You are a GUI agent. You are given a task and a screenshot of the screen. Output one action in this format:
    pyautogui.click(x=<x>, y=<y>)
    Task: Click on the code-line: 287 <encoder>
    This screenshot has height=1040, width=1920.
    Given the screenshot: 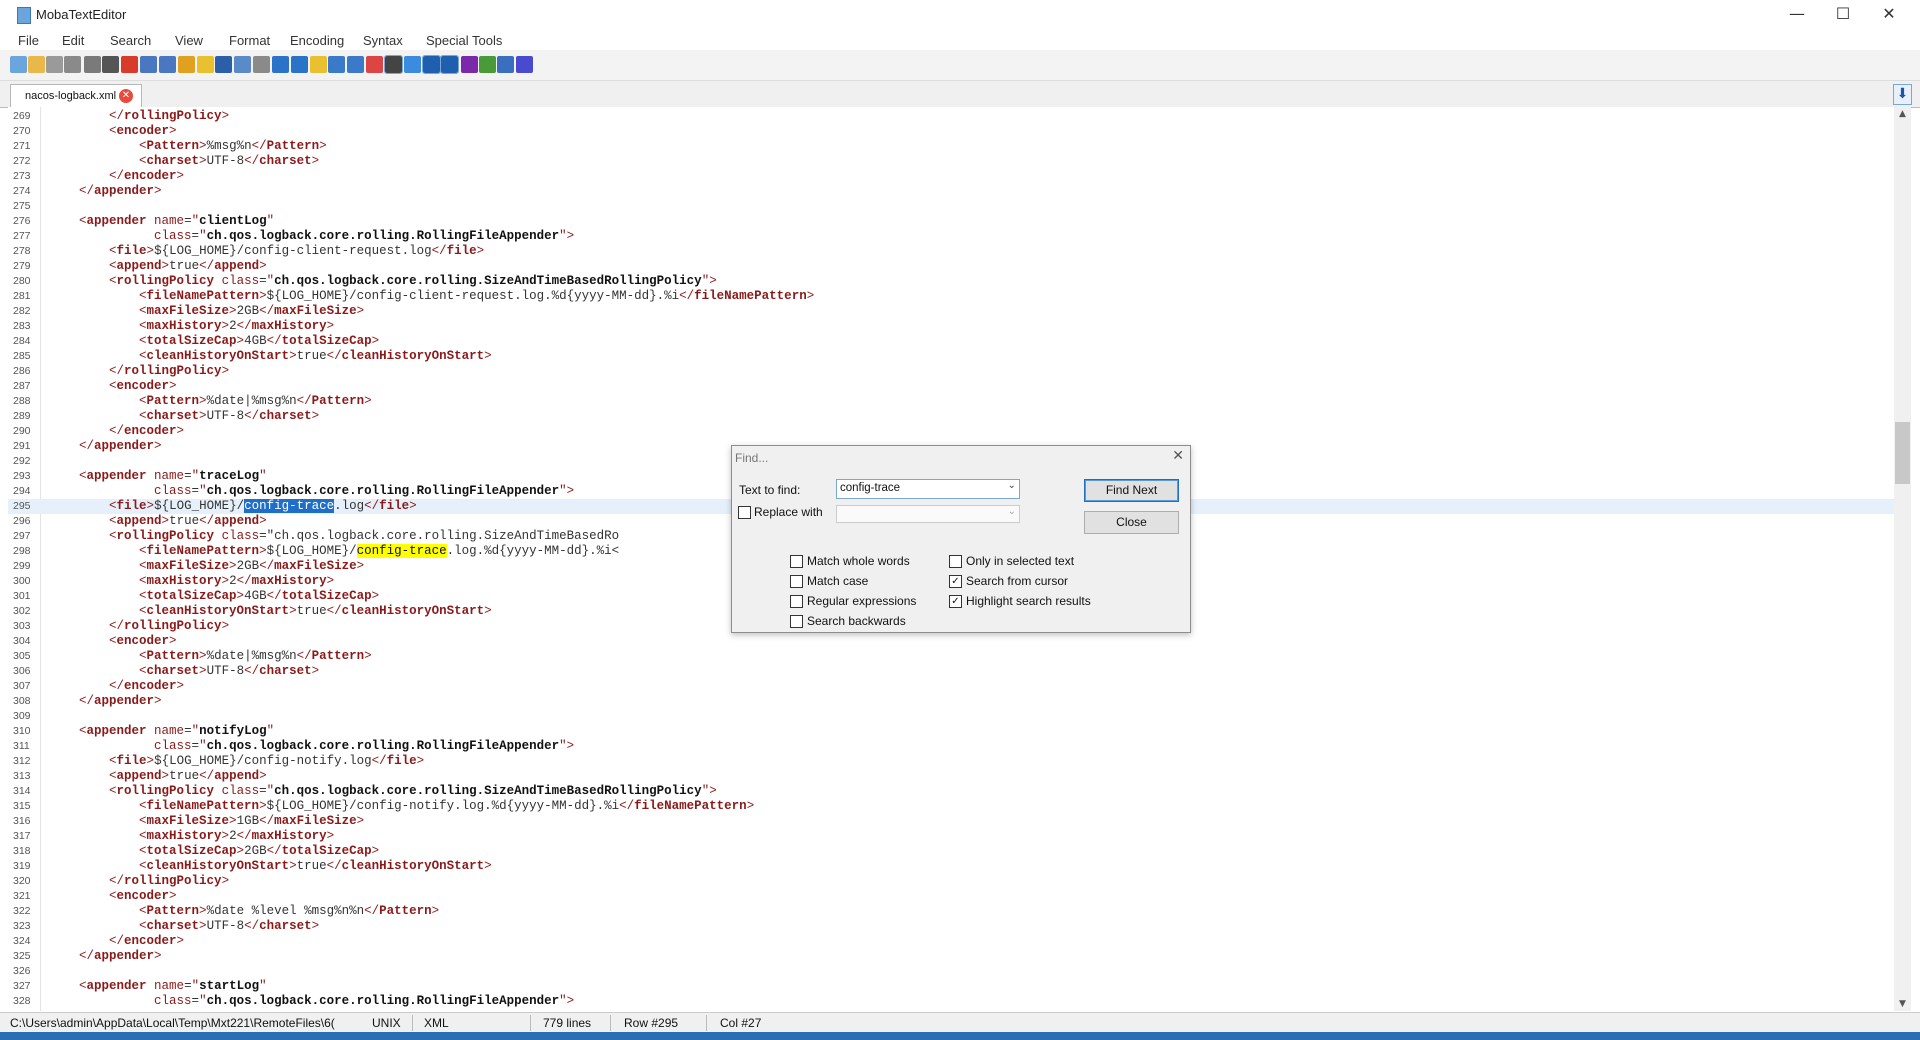 What is the action you would take?
    pyautogui.click(x=951, y=386)
    